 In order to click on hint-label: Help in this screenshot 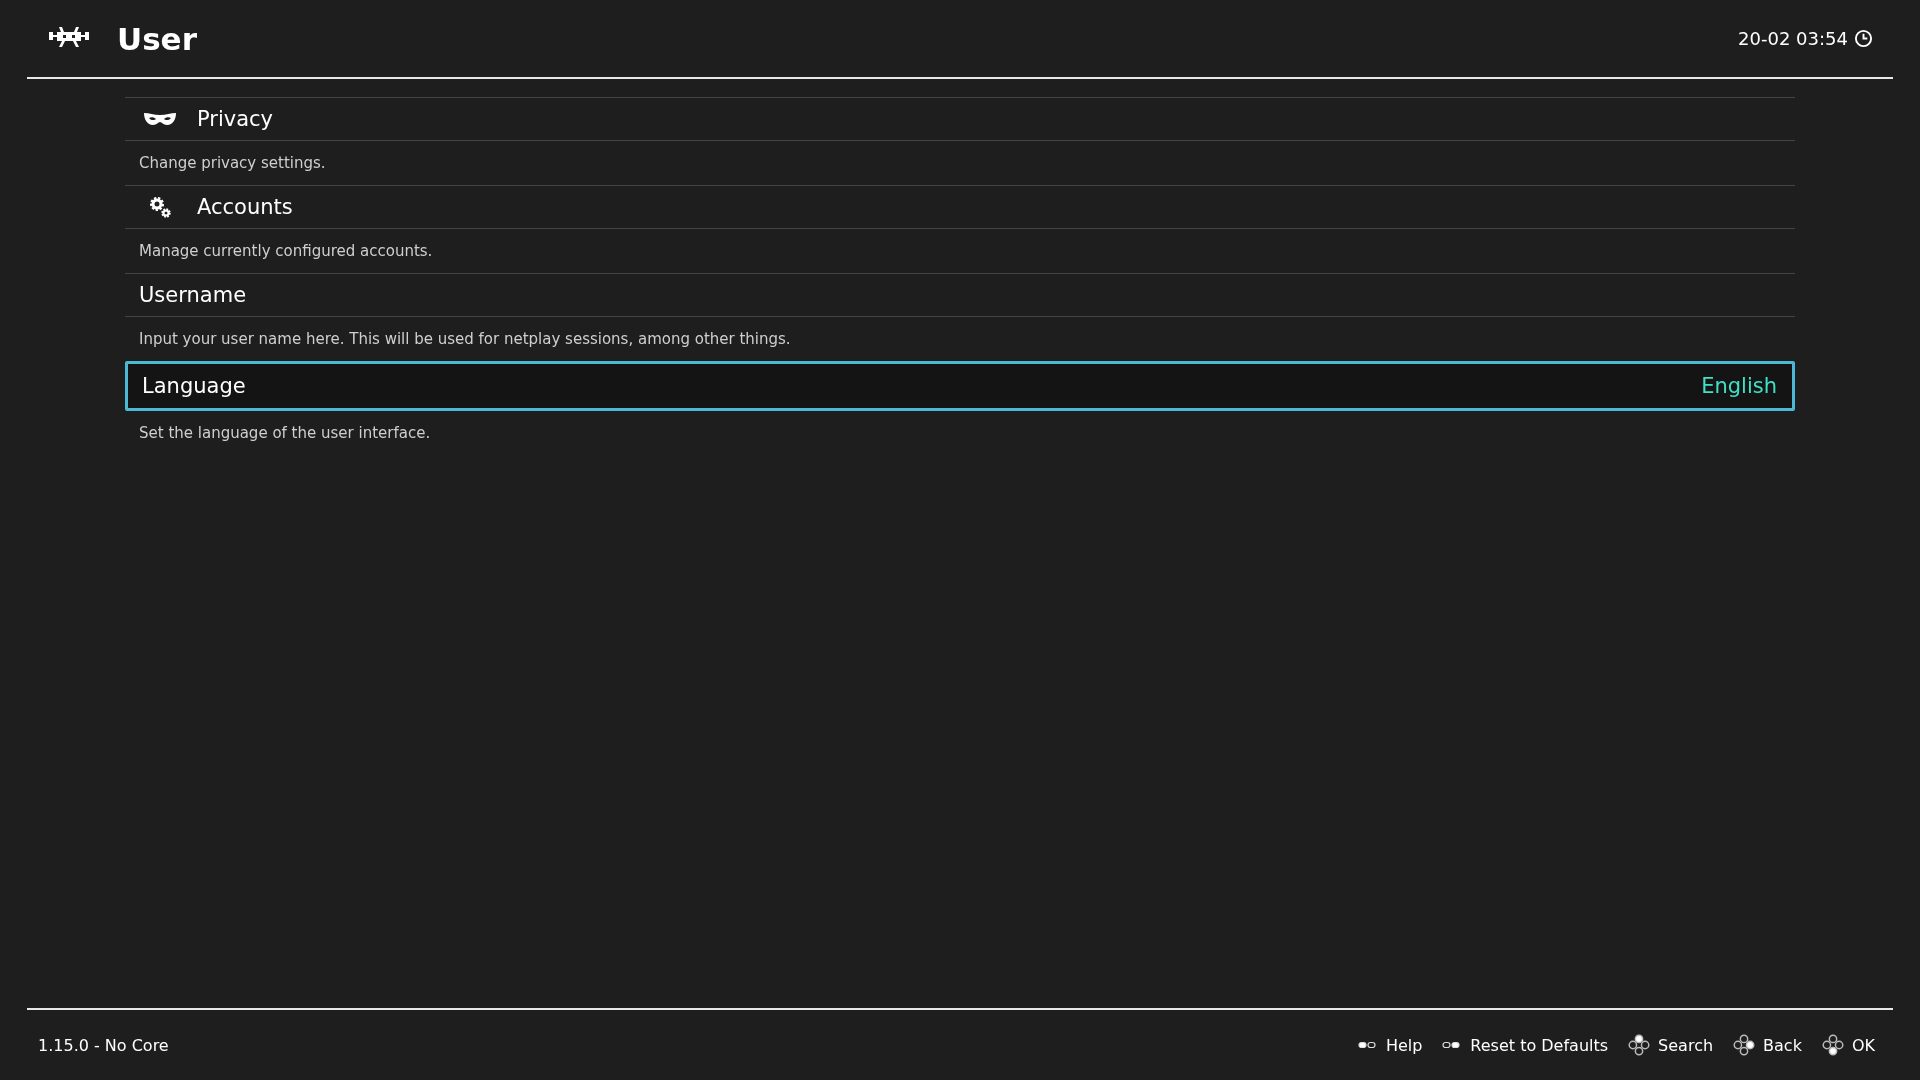, I will do `click(1404, 1045)`.